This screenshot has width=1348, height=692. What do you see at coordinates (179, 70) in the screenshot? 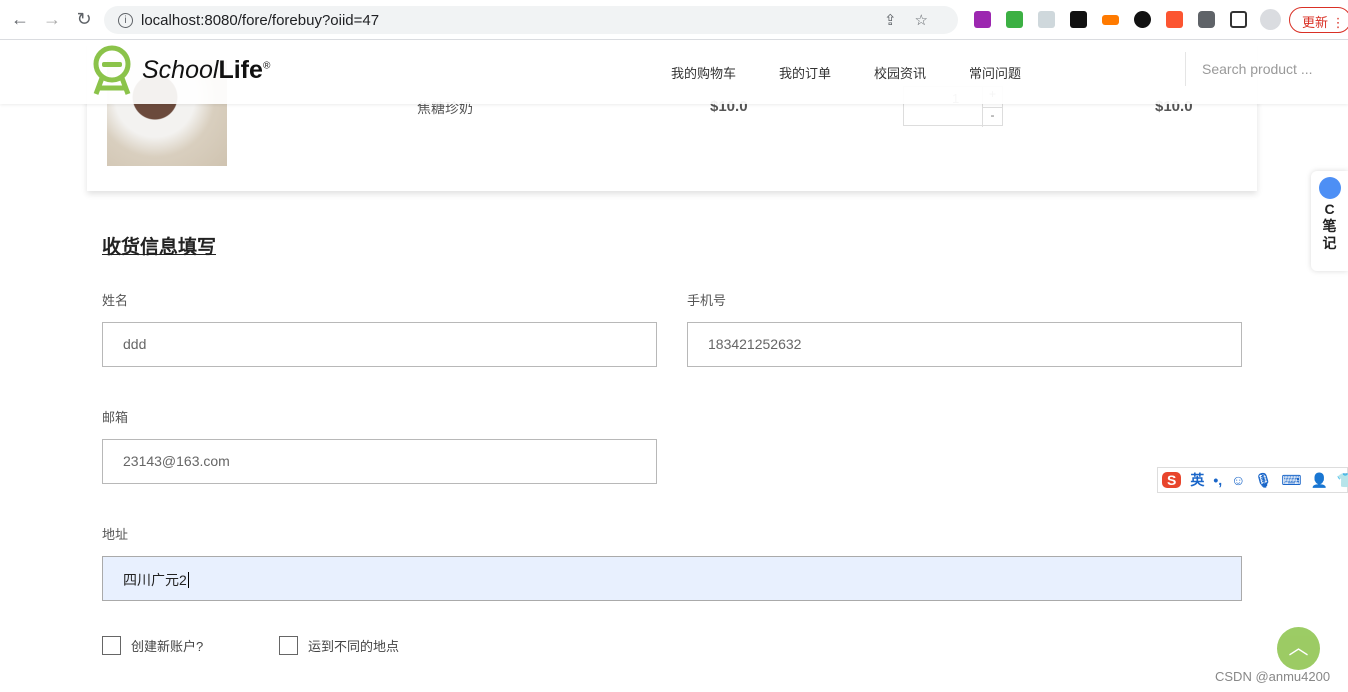
I see `logo: SchoolLife®` at bounding box center [179, 70].